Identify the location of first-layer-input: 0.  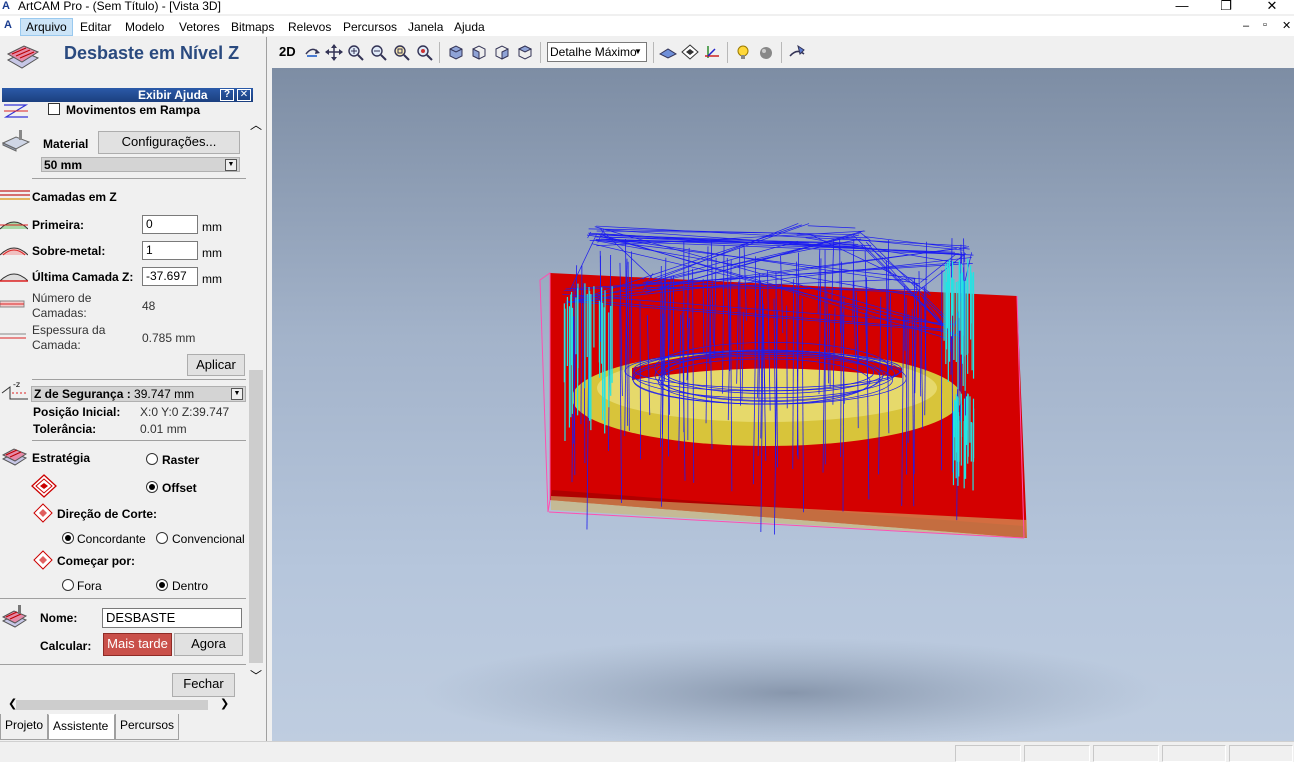
(170, 224).